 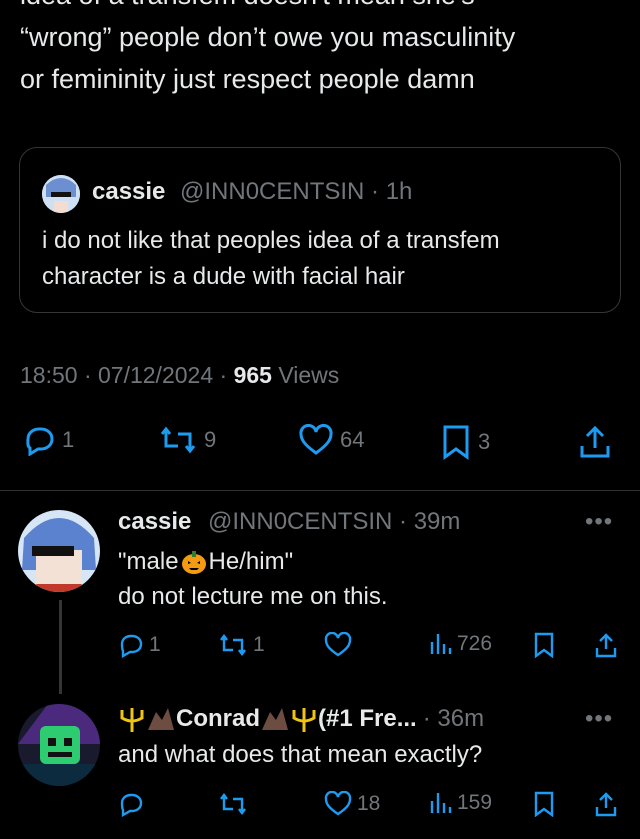 I want to click on reply-2-views-action: 159, so click(x=460, y=803).